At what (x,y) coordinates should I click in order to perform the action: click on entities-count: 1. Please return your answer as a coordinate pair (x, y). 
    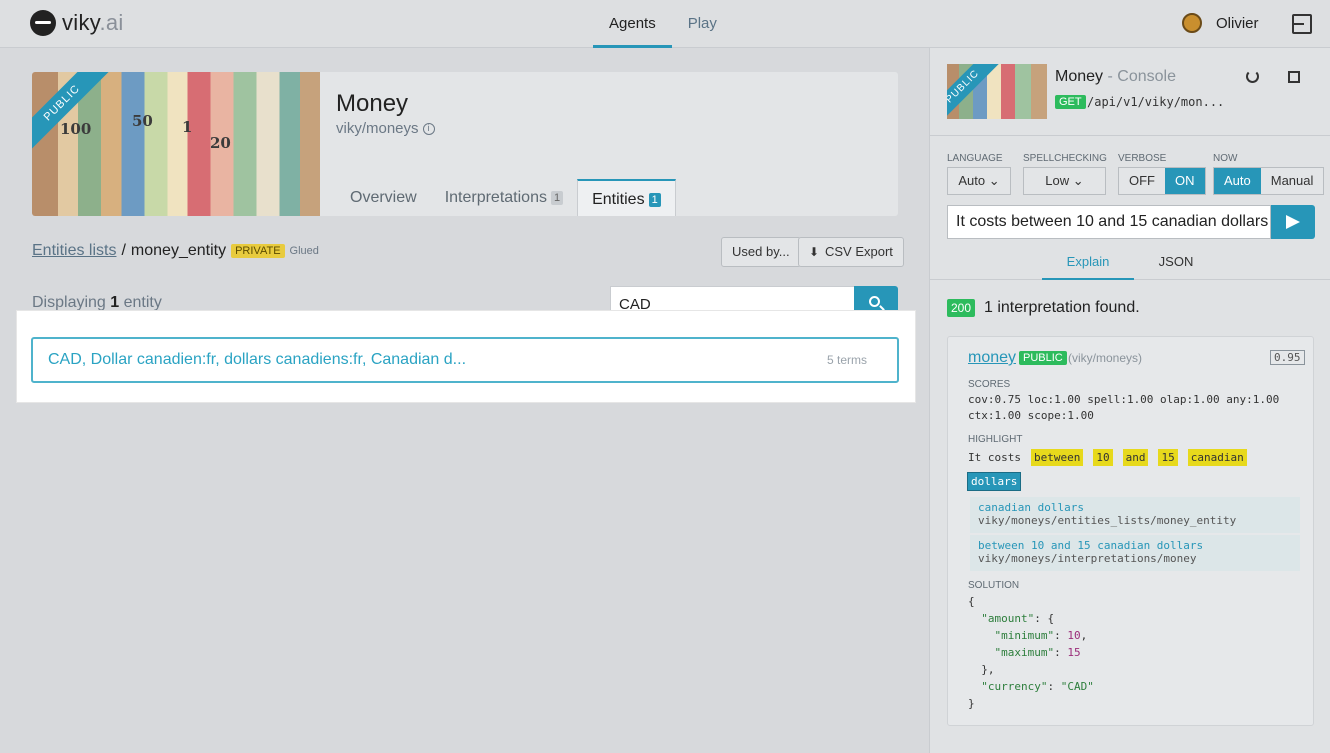
    Looking at the image, I should click on (654, 199).